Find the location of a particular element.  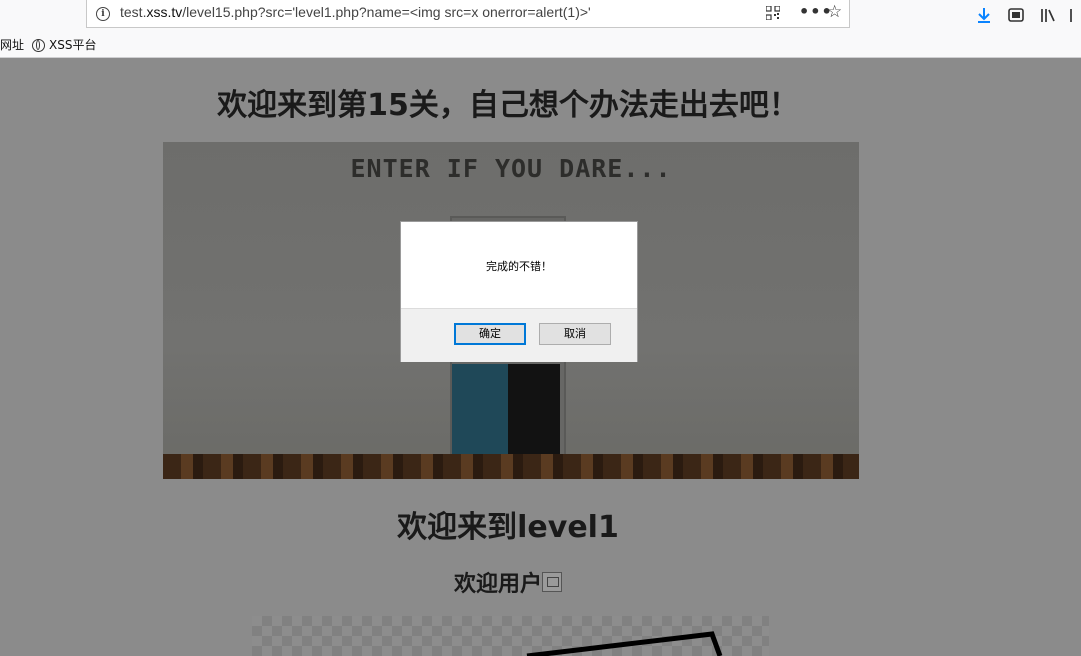

qr-code-icon is located at coordinates (773, 13).